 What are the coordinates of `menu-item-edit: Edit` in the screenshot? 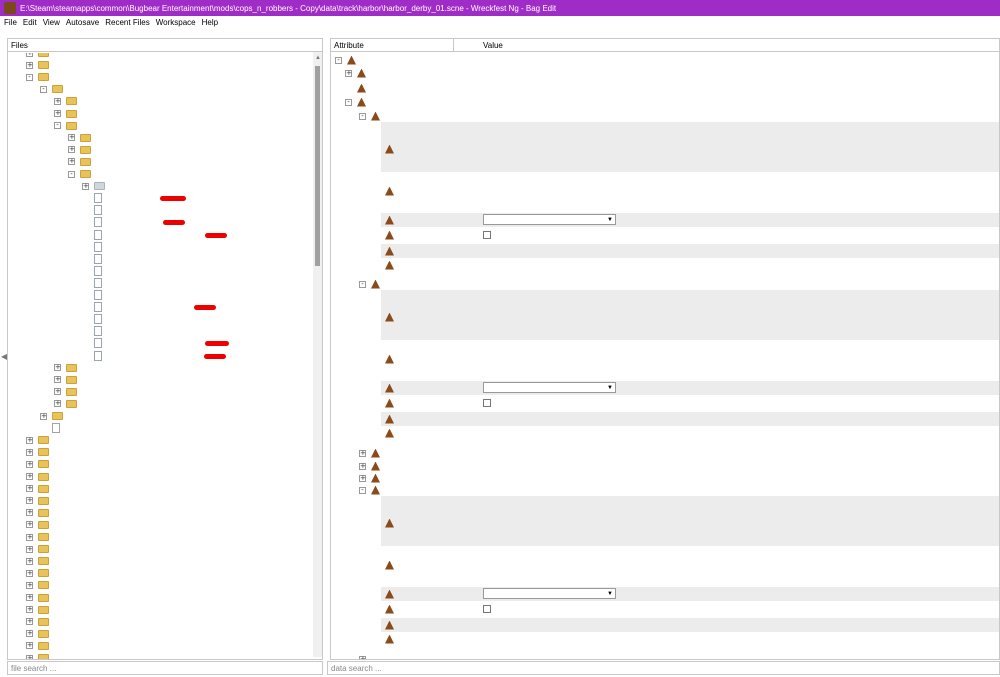 It's located at (30, 22).